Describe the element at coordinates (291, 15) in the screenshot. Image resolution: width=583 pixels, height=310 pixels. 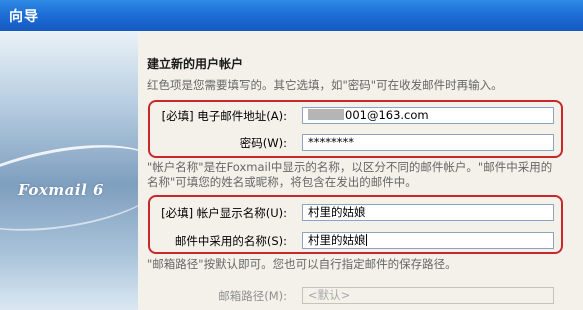
I see `title-bar: 向导` at that location.